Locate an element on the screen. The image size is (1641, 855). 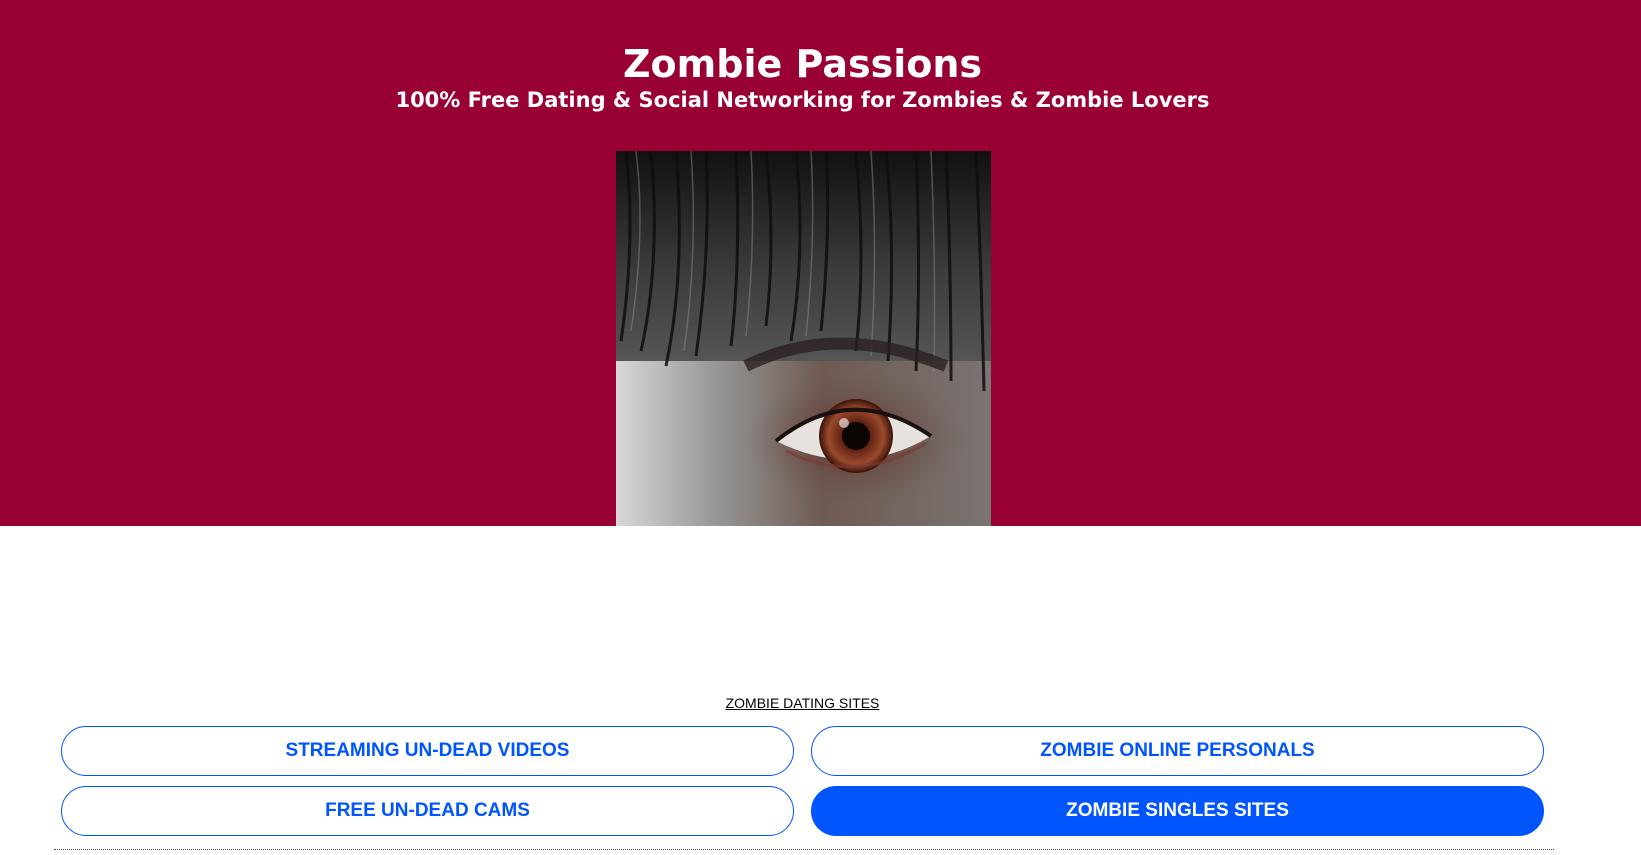
streaming-undead-videos-button: STREAMING UN-DEAD VIDEOS is located at coordinates (427, 751).